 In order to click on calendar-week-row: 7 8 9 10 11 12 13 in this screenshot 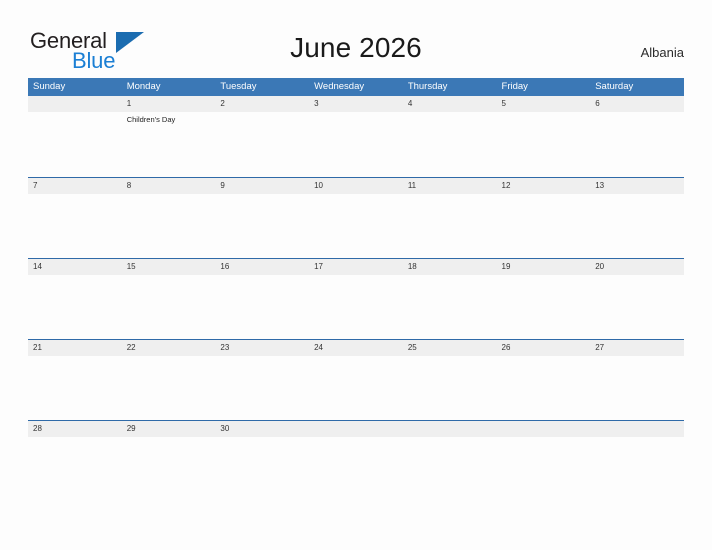, I will do `click(356, 217)`.